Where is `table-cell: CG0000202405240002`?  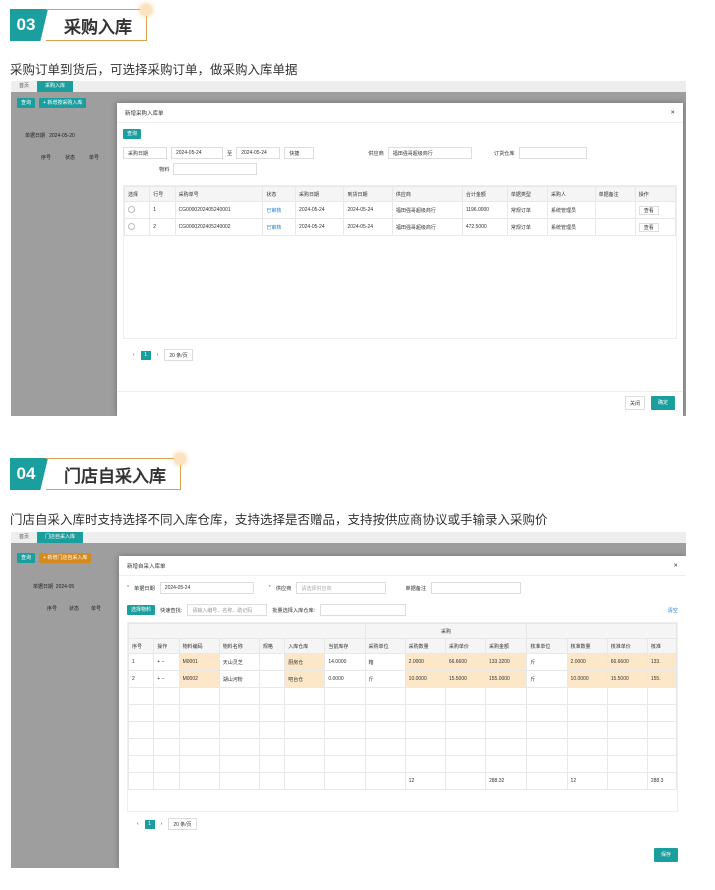 table-cell: CG0000202405240002 is located at coordinates (219, 227).